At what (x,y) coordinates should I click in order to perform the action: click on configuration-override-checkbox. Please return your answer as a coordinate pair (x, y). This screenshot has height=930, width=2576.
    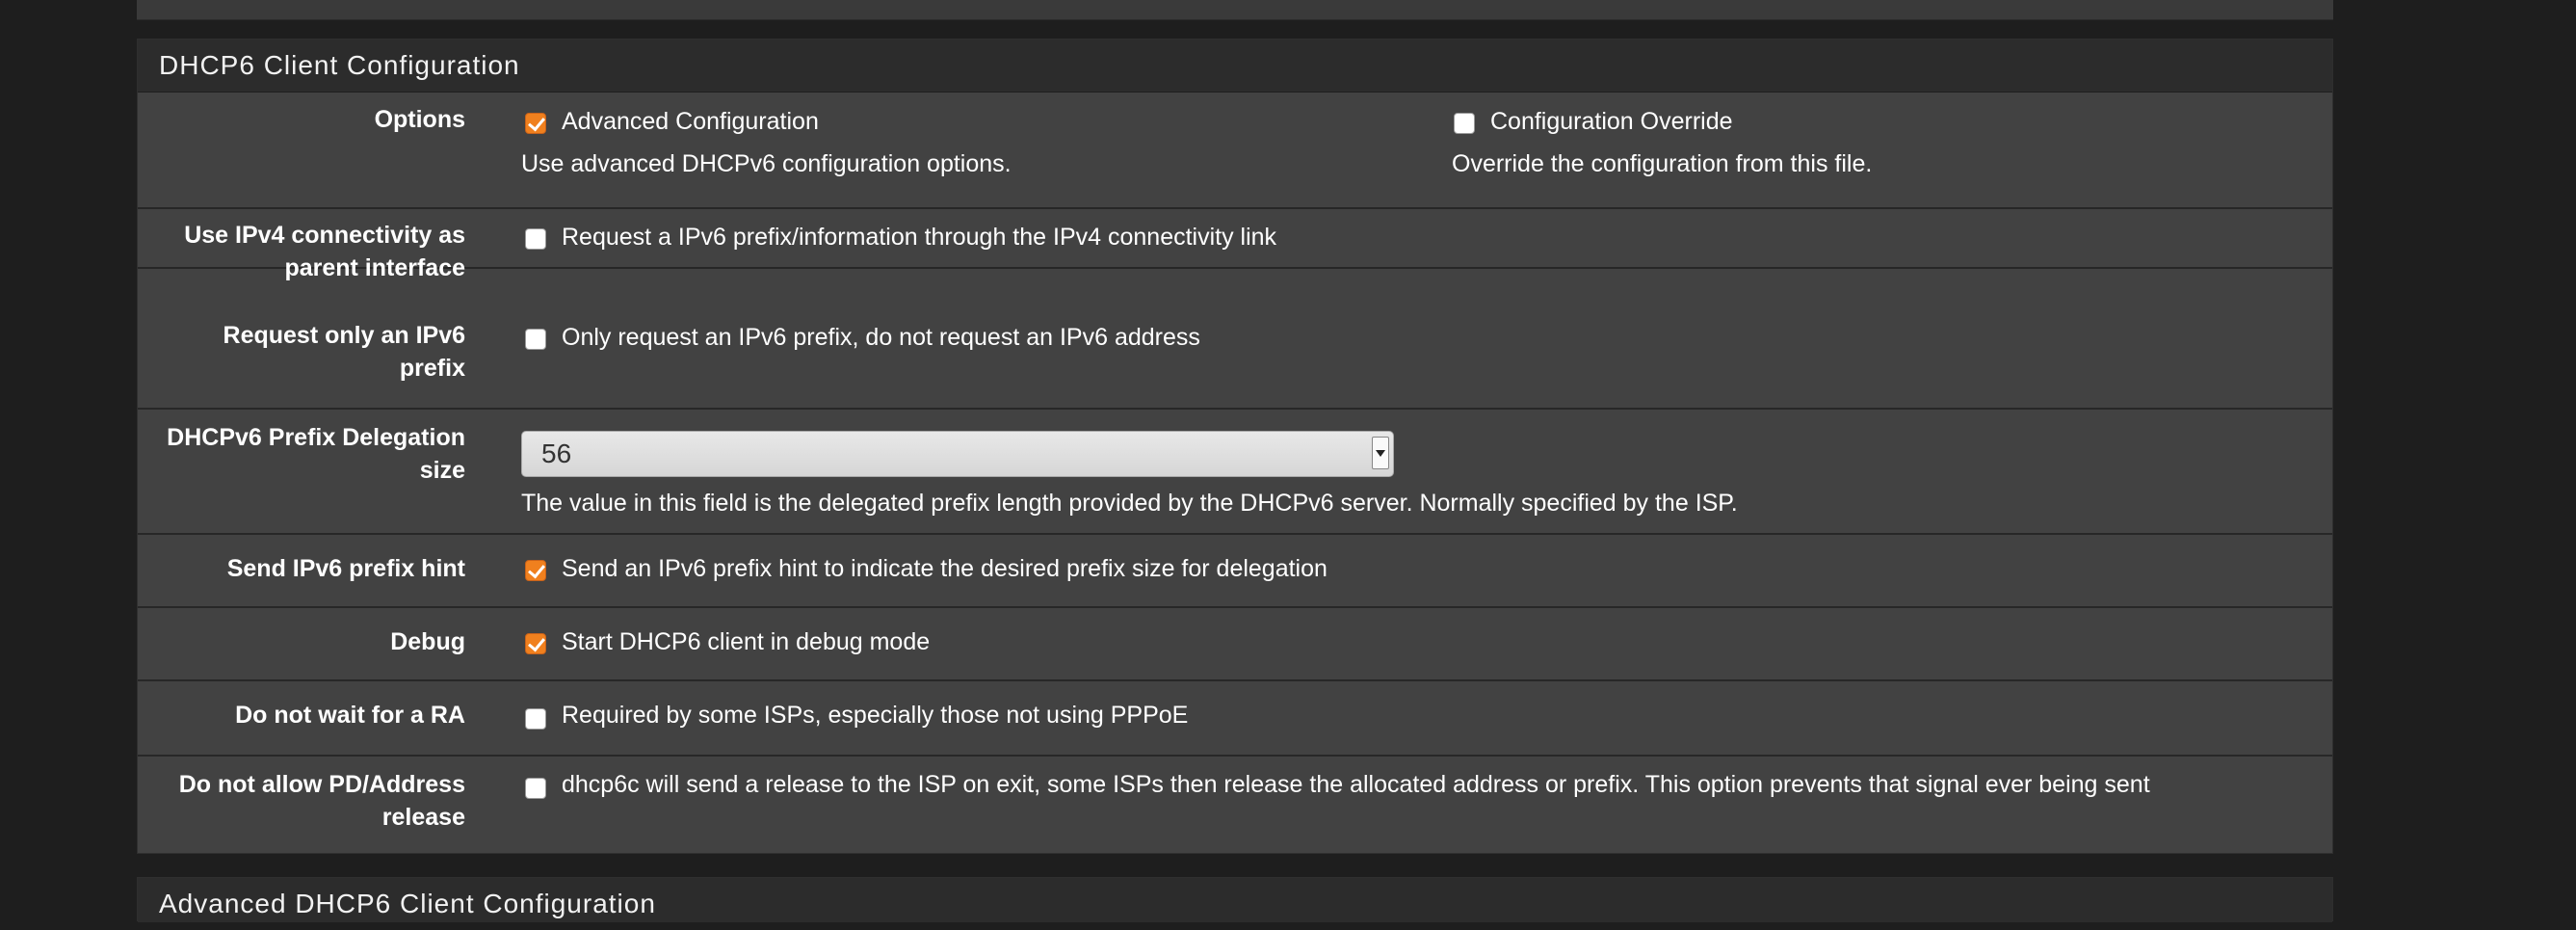
    Looking at the image, I should click on (1464, 123).